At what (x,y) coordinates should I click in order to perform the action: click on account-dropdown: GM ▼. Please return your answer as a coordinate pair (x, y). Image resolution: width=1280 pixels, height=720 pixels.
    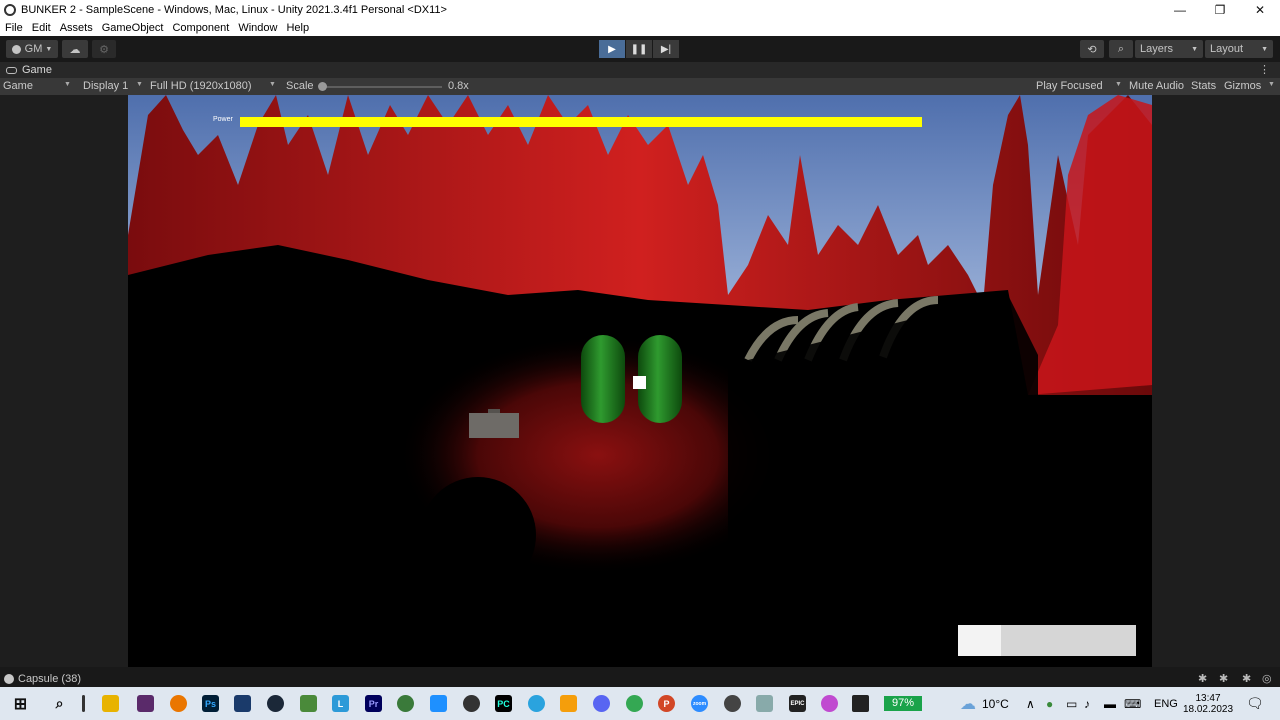
    Looking at the image, I should click on (32, 49).